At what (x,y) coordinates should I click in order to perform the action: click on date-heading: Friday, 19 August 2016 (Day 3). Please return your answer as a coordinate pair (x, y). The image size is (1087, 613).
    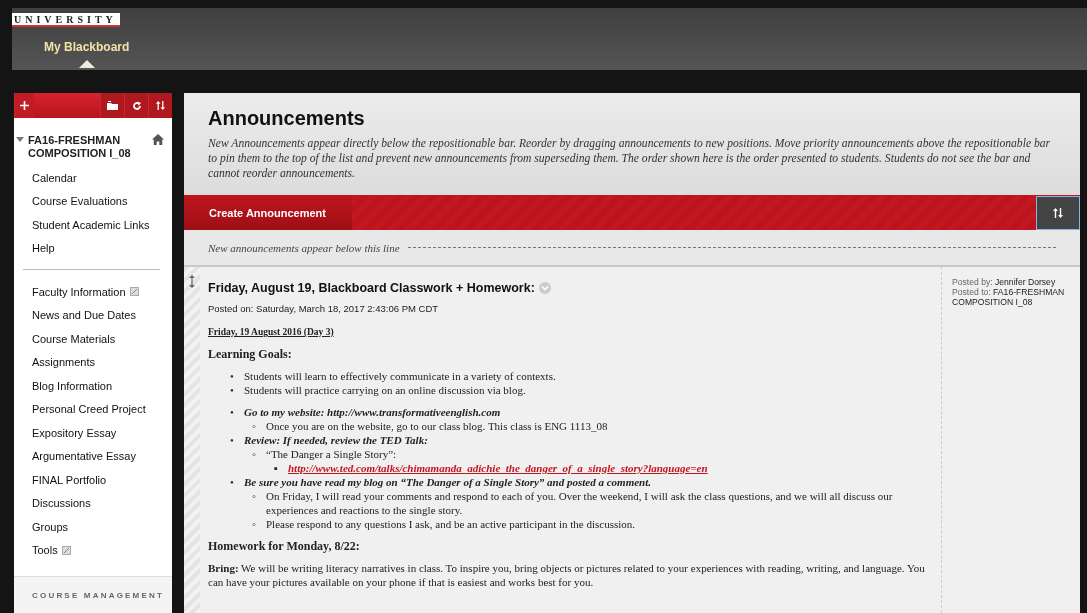
    Looking at the image, I should click on (271, 332).